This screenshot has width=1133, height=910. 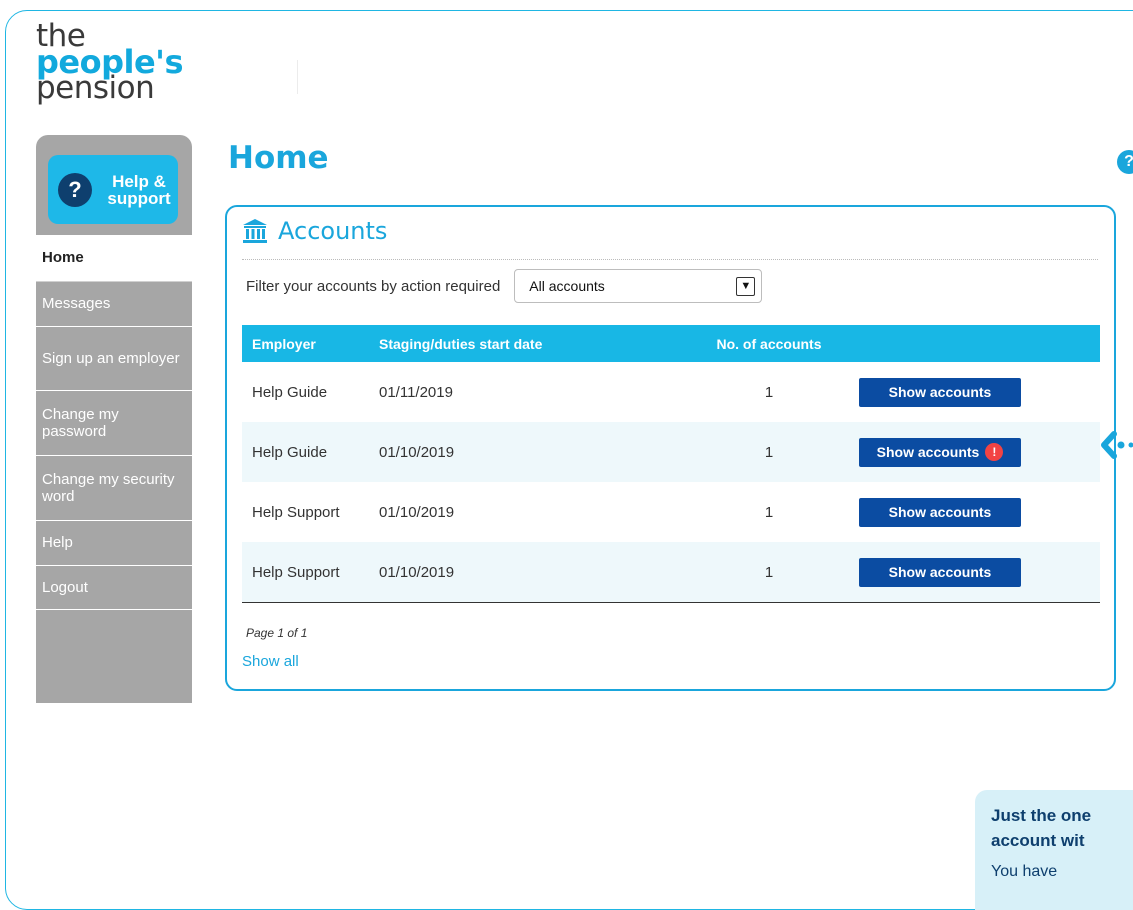 I want to click on help-support-label: Help & support, so click(x=139, y=190).